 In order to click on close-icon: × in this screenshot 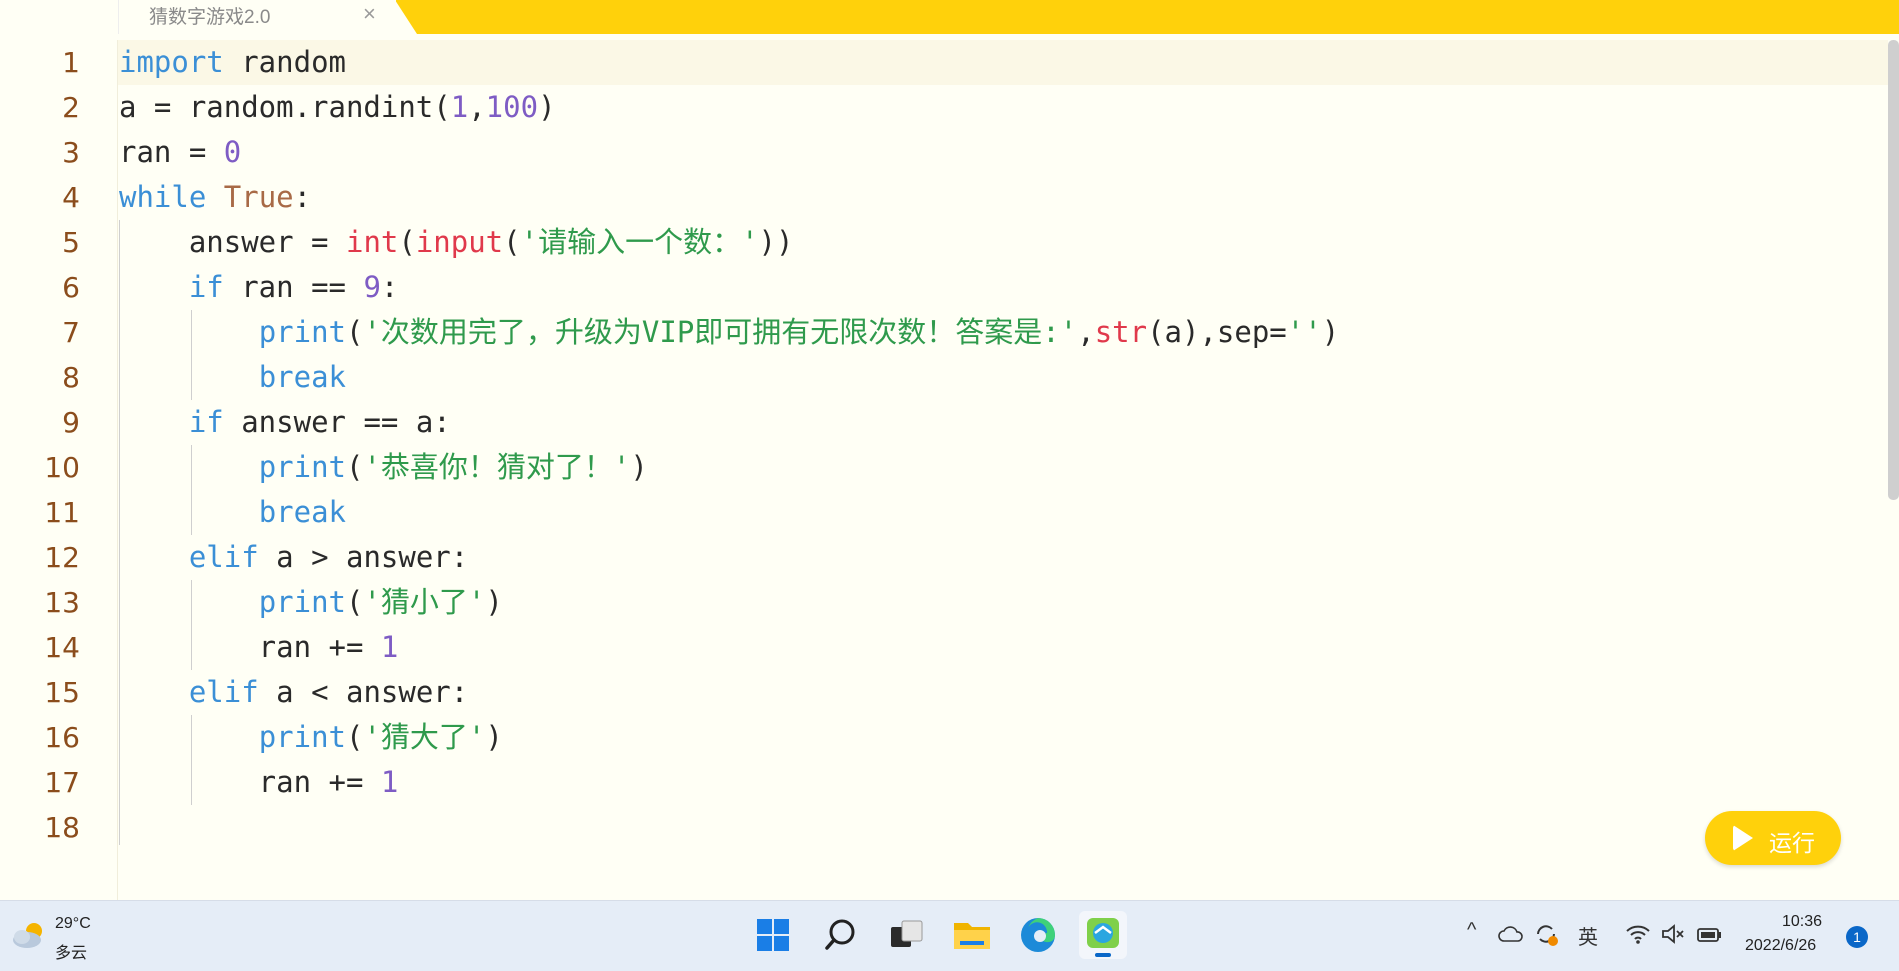, I will do `click(369, 14)`.